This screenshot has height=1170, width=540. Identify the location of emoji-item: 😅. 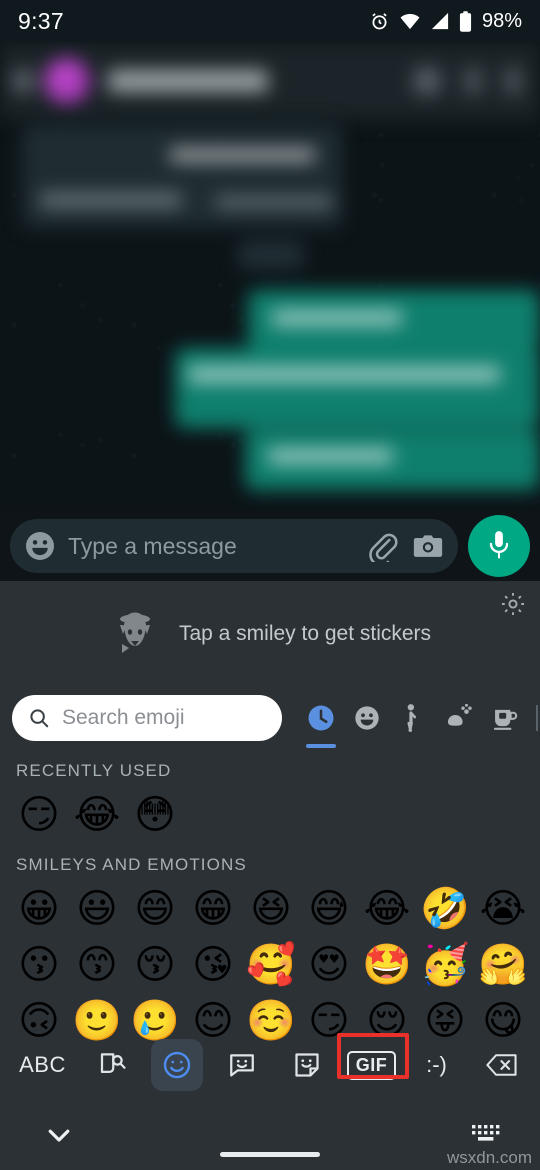
(329, 909).